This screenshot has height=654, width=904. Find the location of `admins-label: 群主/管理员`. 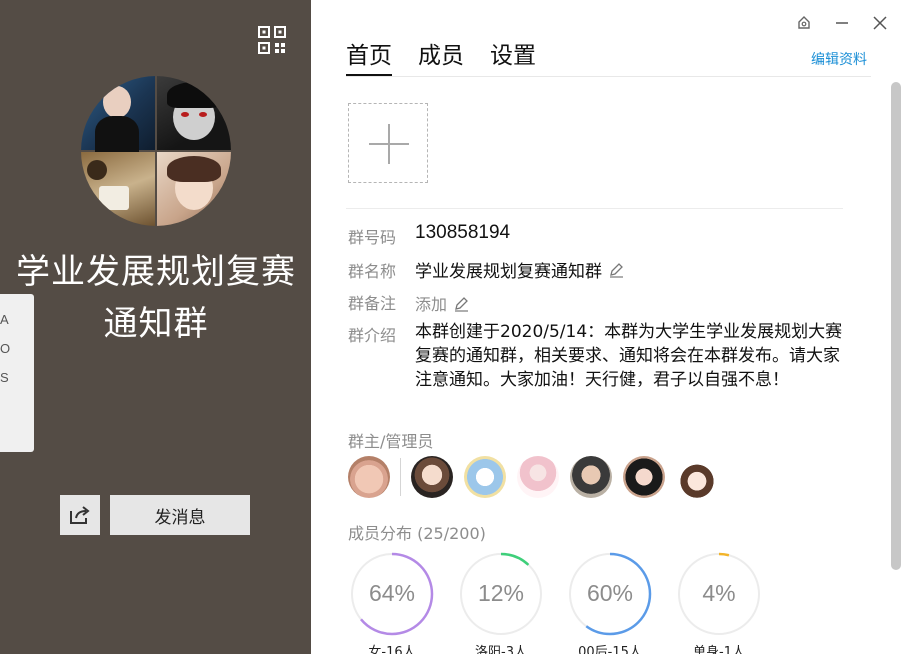

admins-label: 群主/管理员 is located at coordinates (391, 441).